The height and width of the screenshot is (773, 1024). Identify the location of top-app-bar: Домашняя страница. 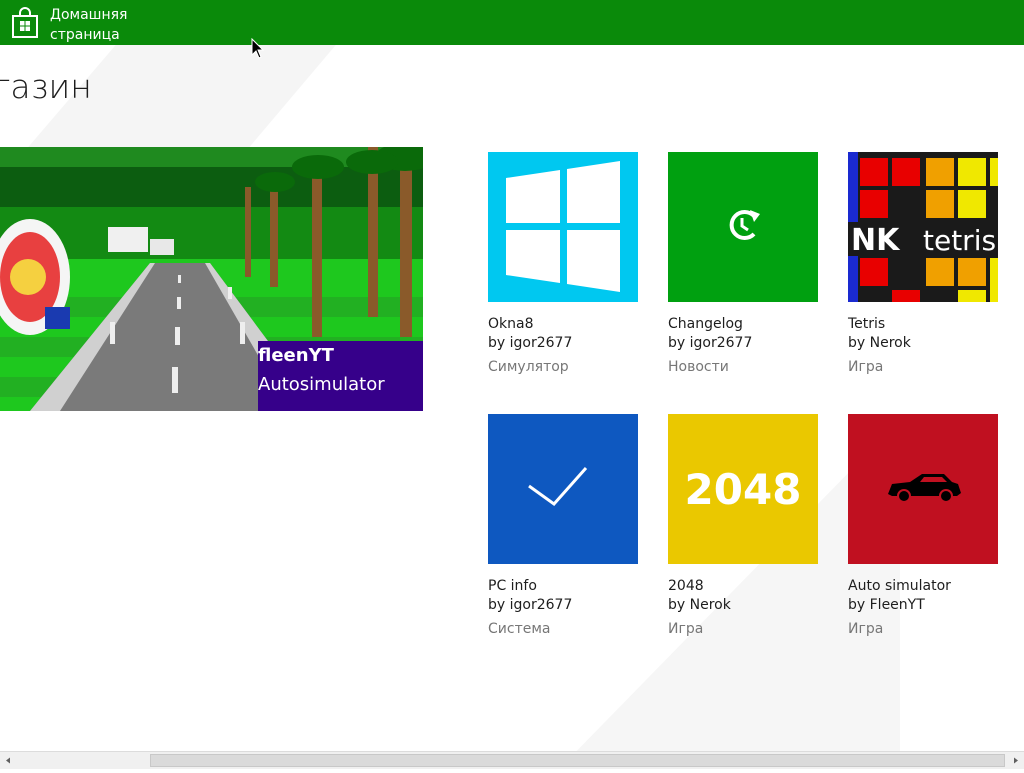
(512, 22).